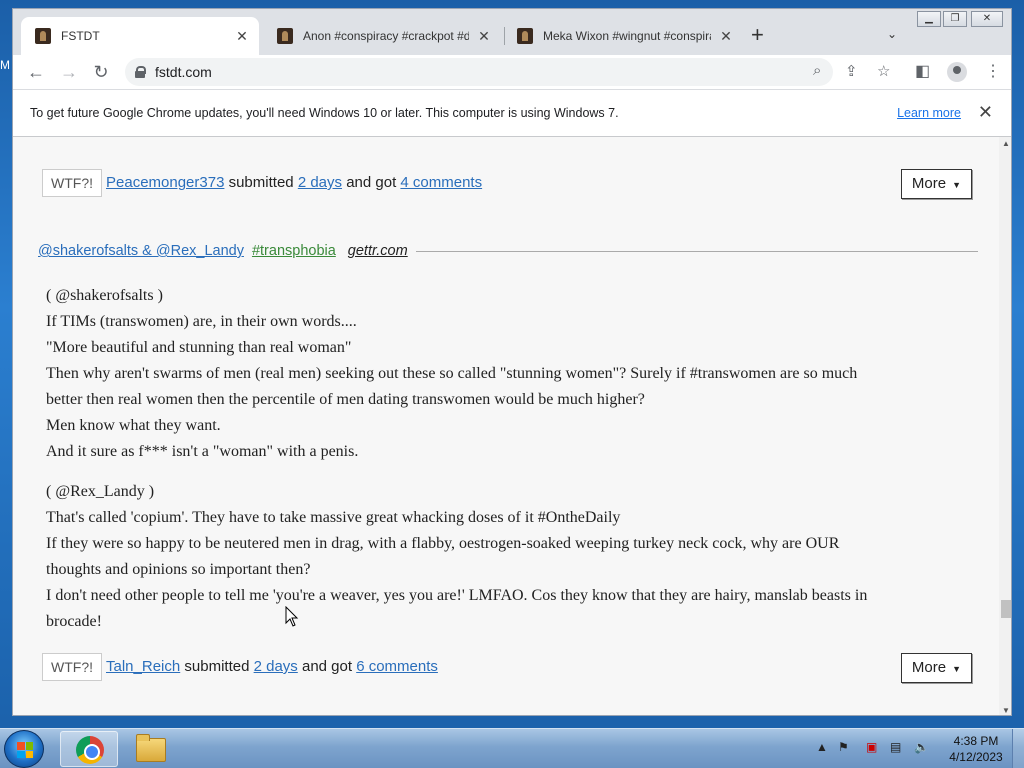  I want to click on network-icon: ▤, so click(895, 747).